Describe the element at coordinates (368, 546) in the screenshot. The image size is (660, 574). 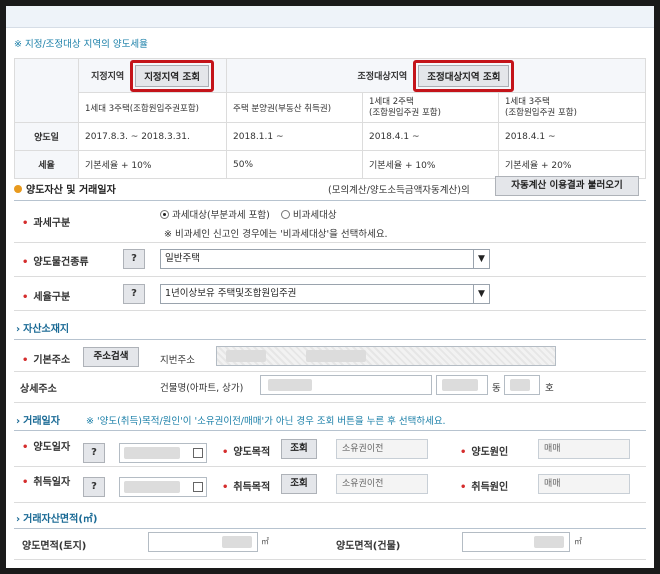
I see `building-area-label: 양도면적(건물)` at that location.